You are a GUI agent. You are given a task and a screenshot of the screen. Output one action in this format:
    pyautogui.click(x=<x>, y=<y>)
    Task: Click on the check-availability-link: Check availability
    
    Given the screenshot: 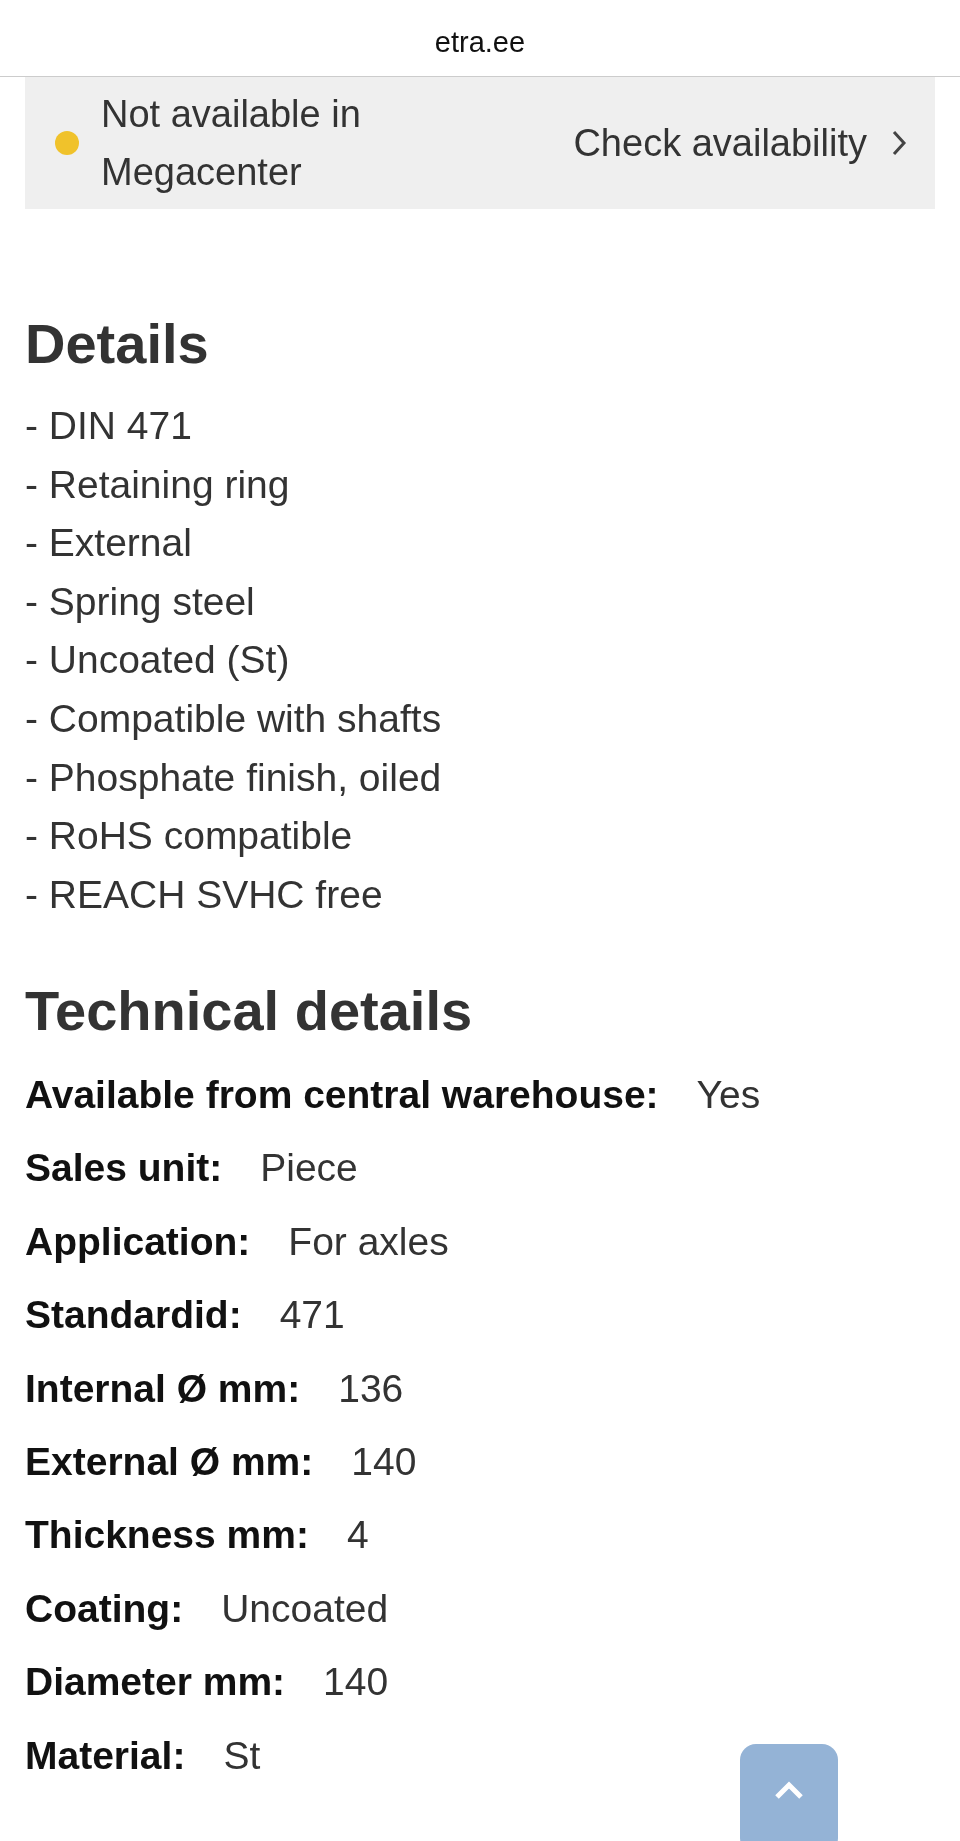 What is the action you would take?
    pyautogui.click(x=740, y=143)
    